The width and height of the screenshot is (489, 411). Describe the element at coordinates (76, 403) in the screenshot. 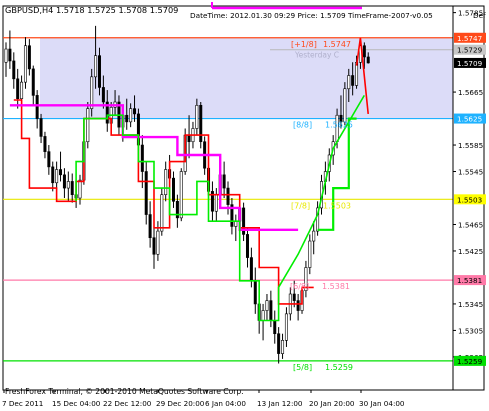

I see `time-tick-label: 15 Dec 04:00` at that location.